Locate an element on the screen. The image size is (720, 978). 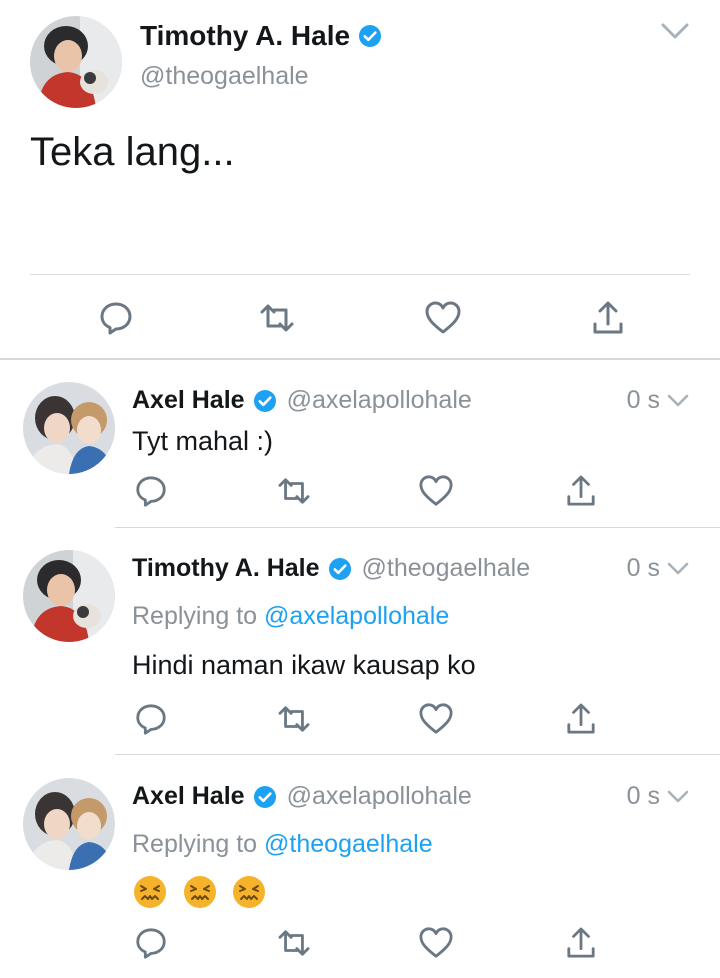
replying-to: Replying to @theogaelhale is located at coordinates (282, 844).